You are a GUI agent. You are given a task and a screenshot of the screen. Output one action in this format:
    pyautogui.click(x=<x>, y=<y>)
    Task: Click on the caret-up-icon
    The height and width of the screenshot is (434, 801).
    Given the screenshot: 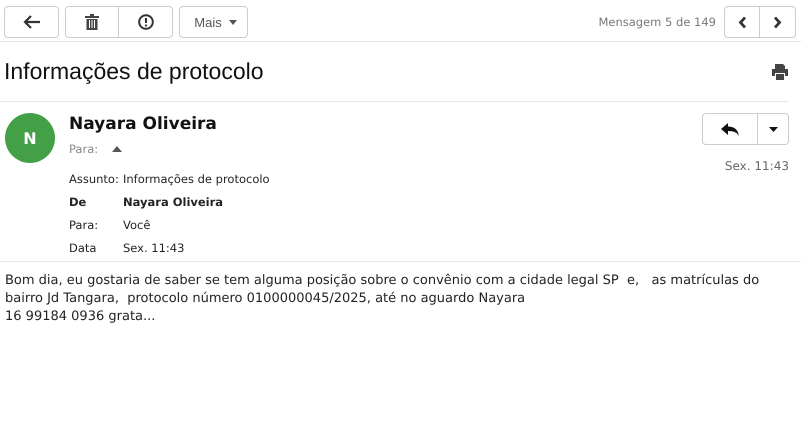 What is the action you would take?
    pyautogui.click(x=117, y=149)
    